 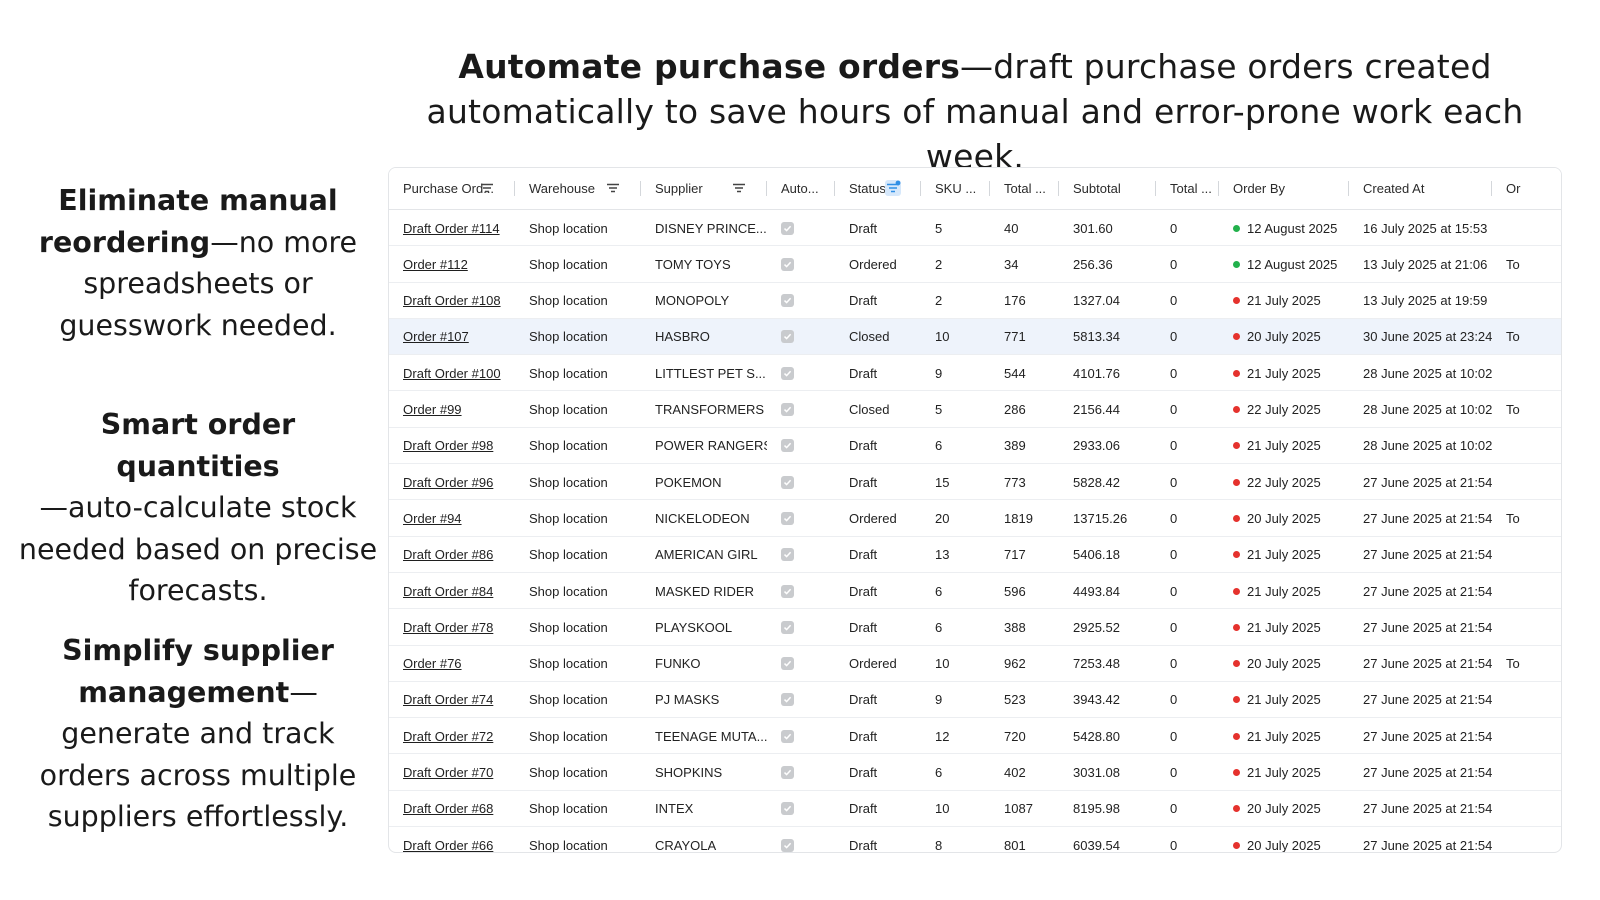 I want to click on auto-checkbox, so click(x=801, y=591).